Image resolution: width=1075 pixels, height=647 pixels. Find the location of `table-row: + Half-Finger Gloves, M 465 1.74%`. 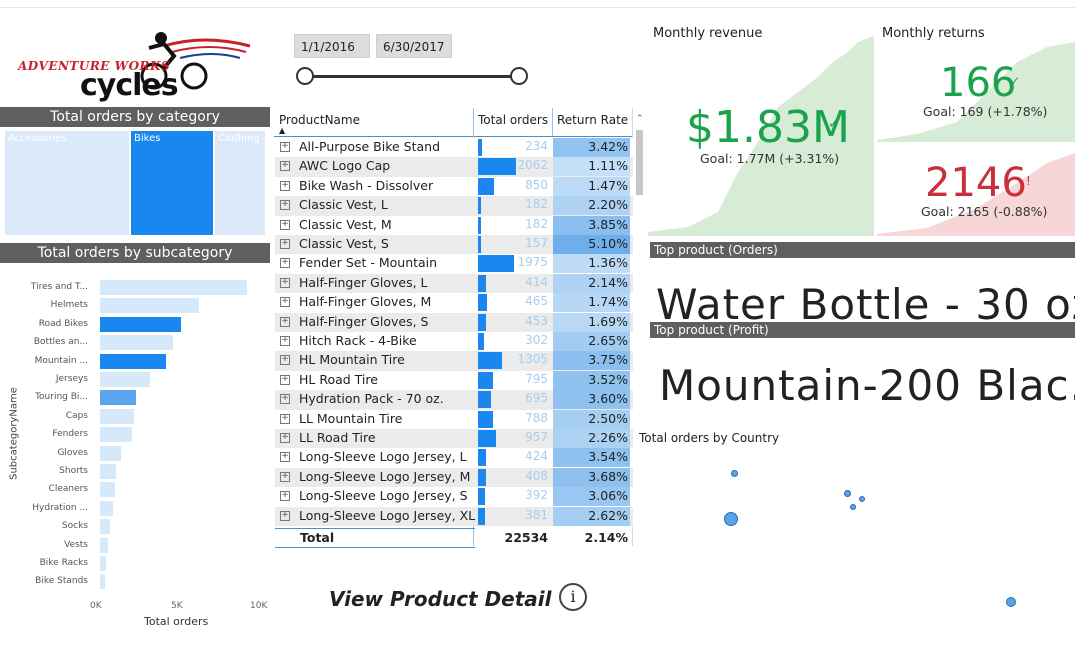

table-row: + Half-Finger Gloves, M 465 1.74% is located at coordinates (454, 303).